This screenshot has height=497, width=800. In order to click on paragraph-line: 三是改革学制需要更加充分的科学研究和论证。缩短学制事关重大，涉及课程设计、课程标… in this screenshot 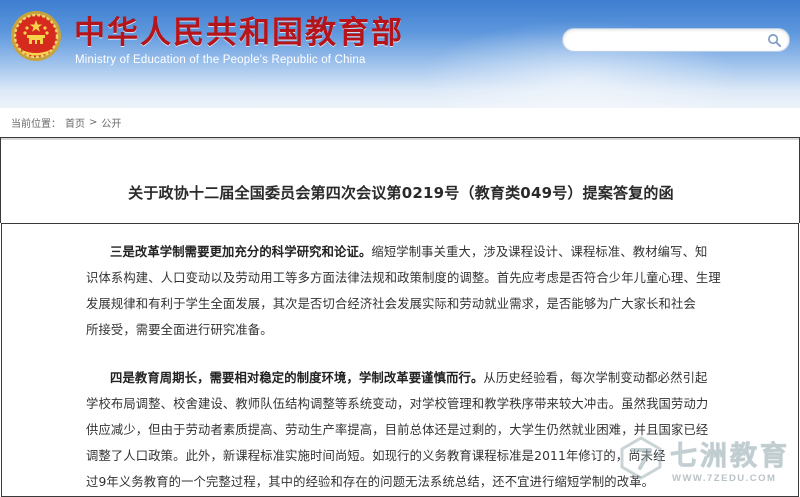, I will do `click(406, 252)`.